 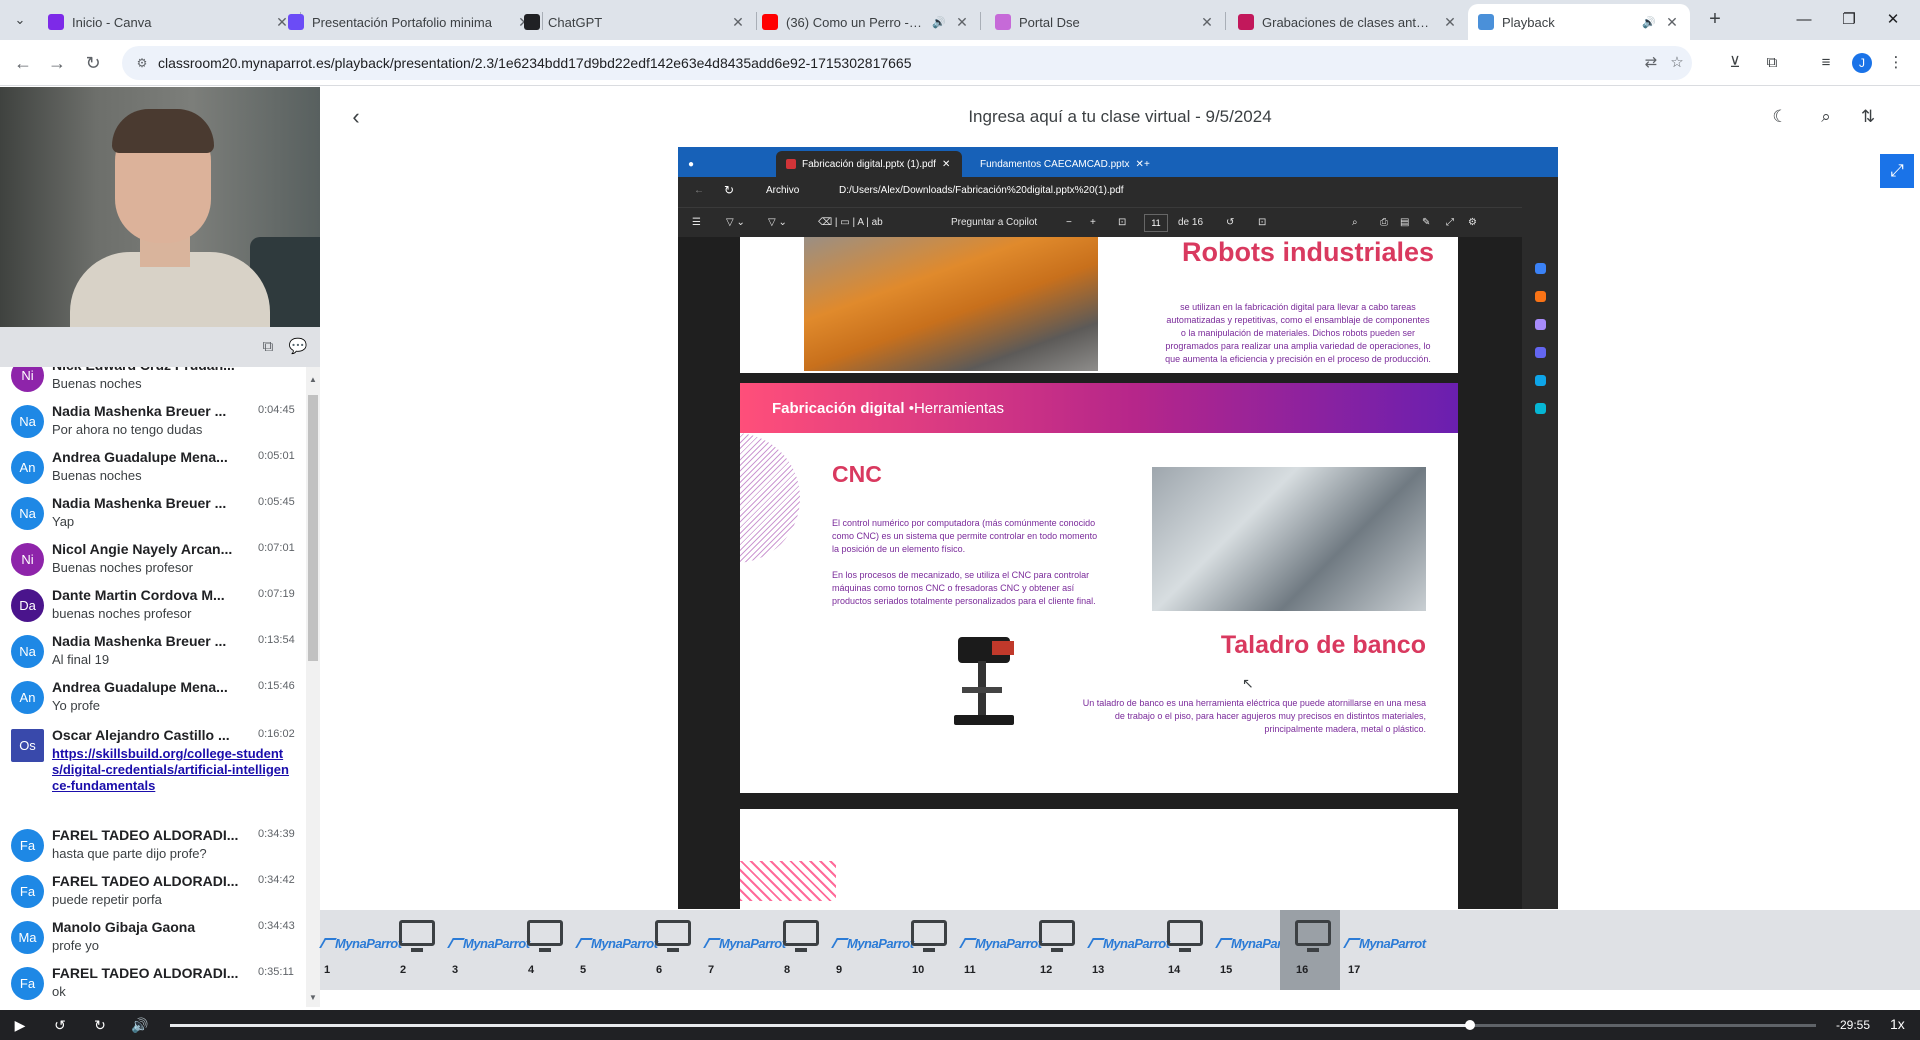 What do you see at coordinates (670, 950) in the screenshot?
I see `slide-thumbnail-6: 6` at bounding box center [670, 950].